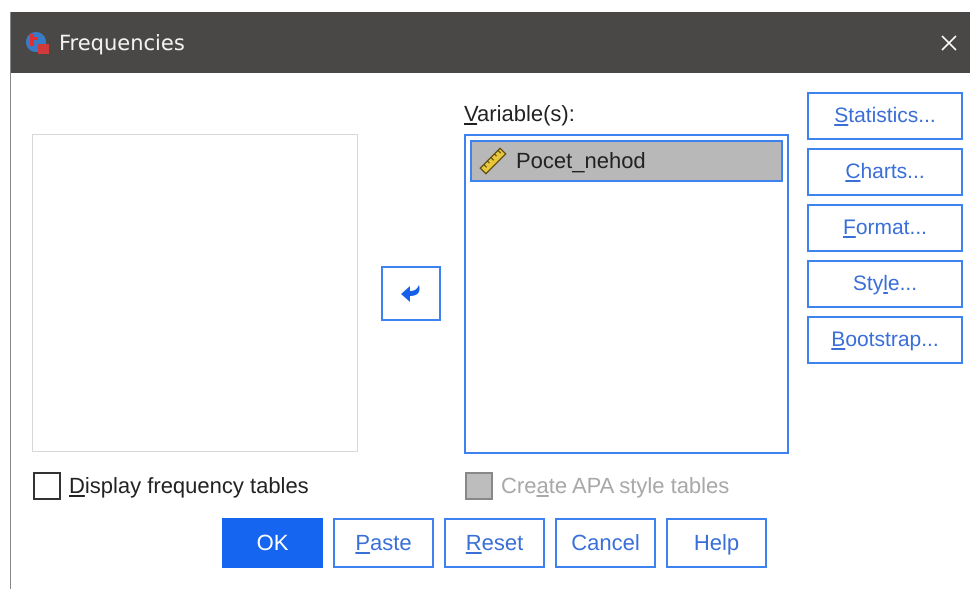  I want to click on variables-label: Variable(s):, so click(520, 114).